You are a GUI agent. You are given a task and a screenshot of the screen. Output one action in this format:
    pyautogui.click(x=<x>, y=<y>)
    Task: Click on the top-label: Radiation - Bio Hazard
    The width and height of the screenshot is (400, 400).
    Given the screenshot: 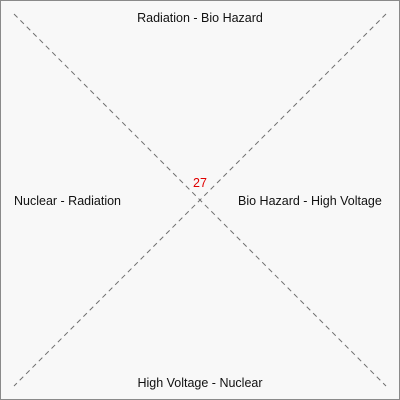 What is the action you would take?
    pyautogui.click(x=200, y=18)
    